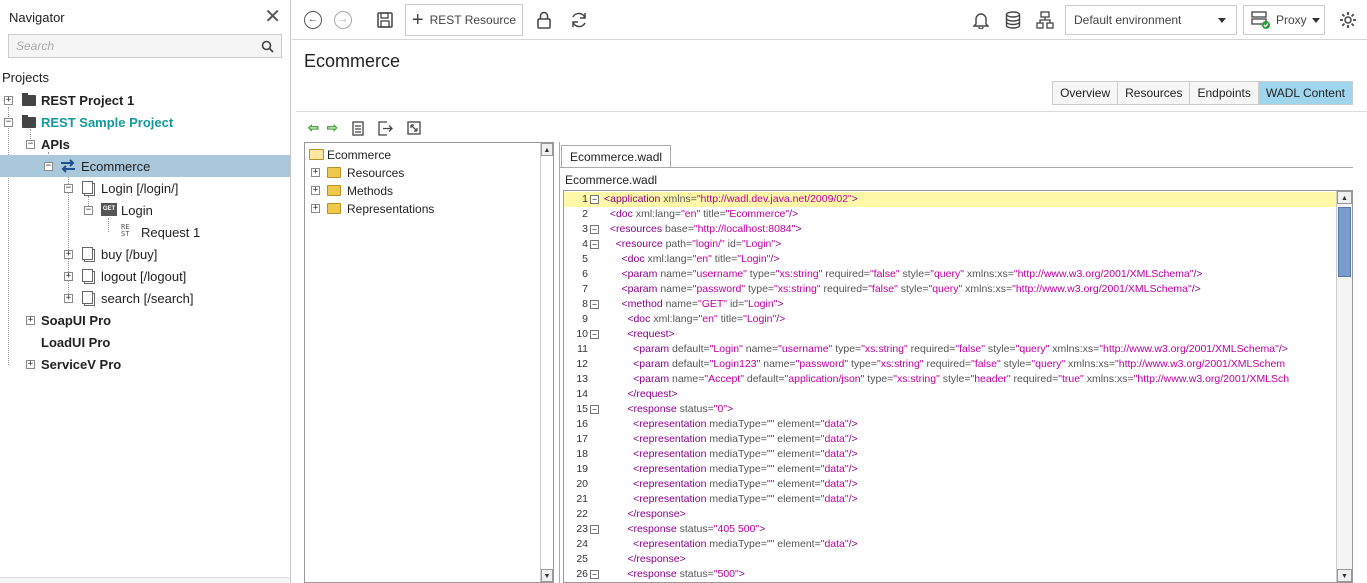 Image resolution: width=1367 pixels, height=583 pixels. I want to click on code-line: 25 </response>, so click(950, 559).